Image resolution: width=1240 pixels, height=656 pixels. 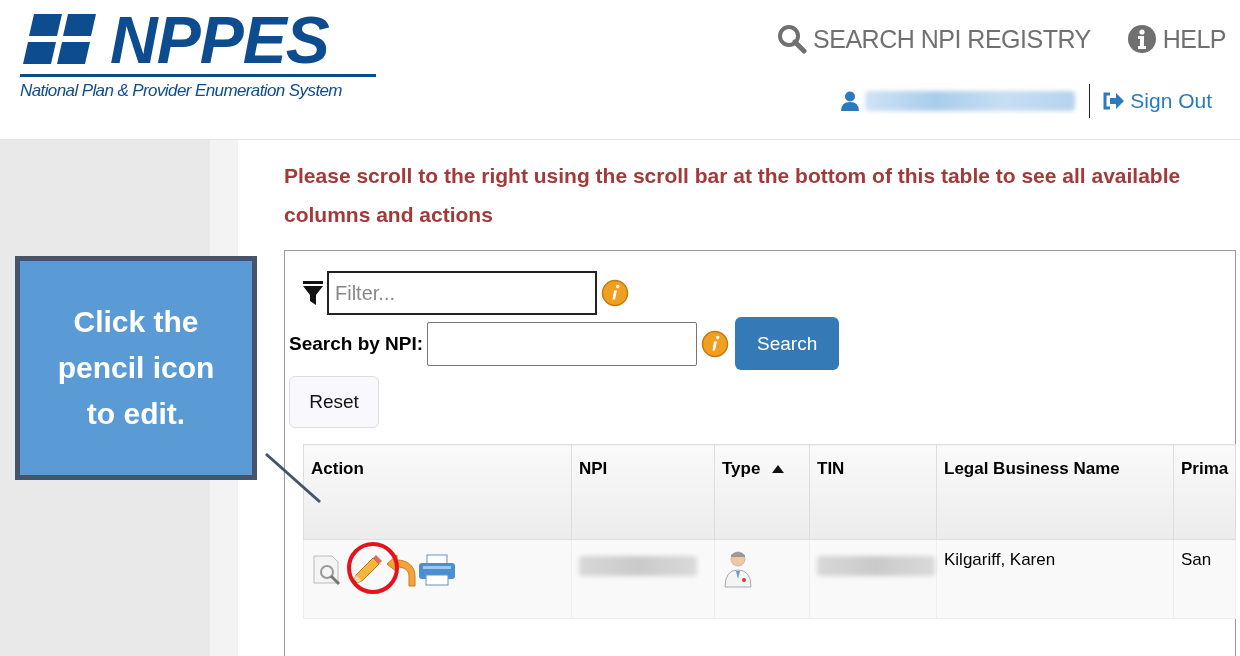 What do you see at coordinates (437, 570) in the screenshot?
I see `print-button` at bounding box center [437, 570].